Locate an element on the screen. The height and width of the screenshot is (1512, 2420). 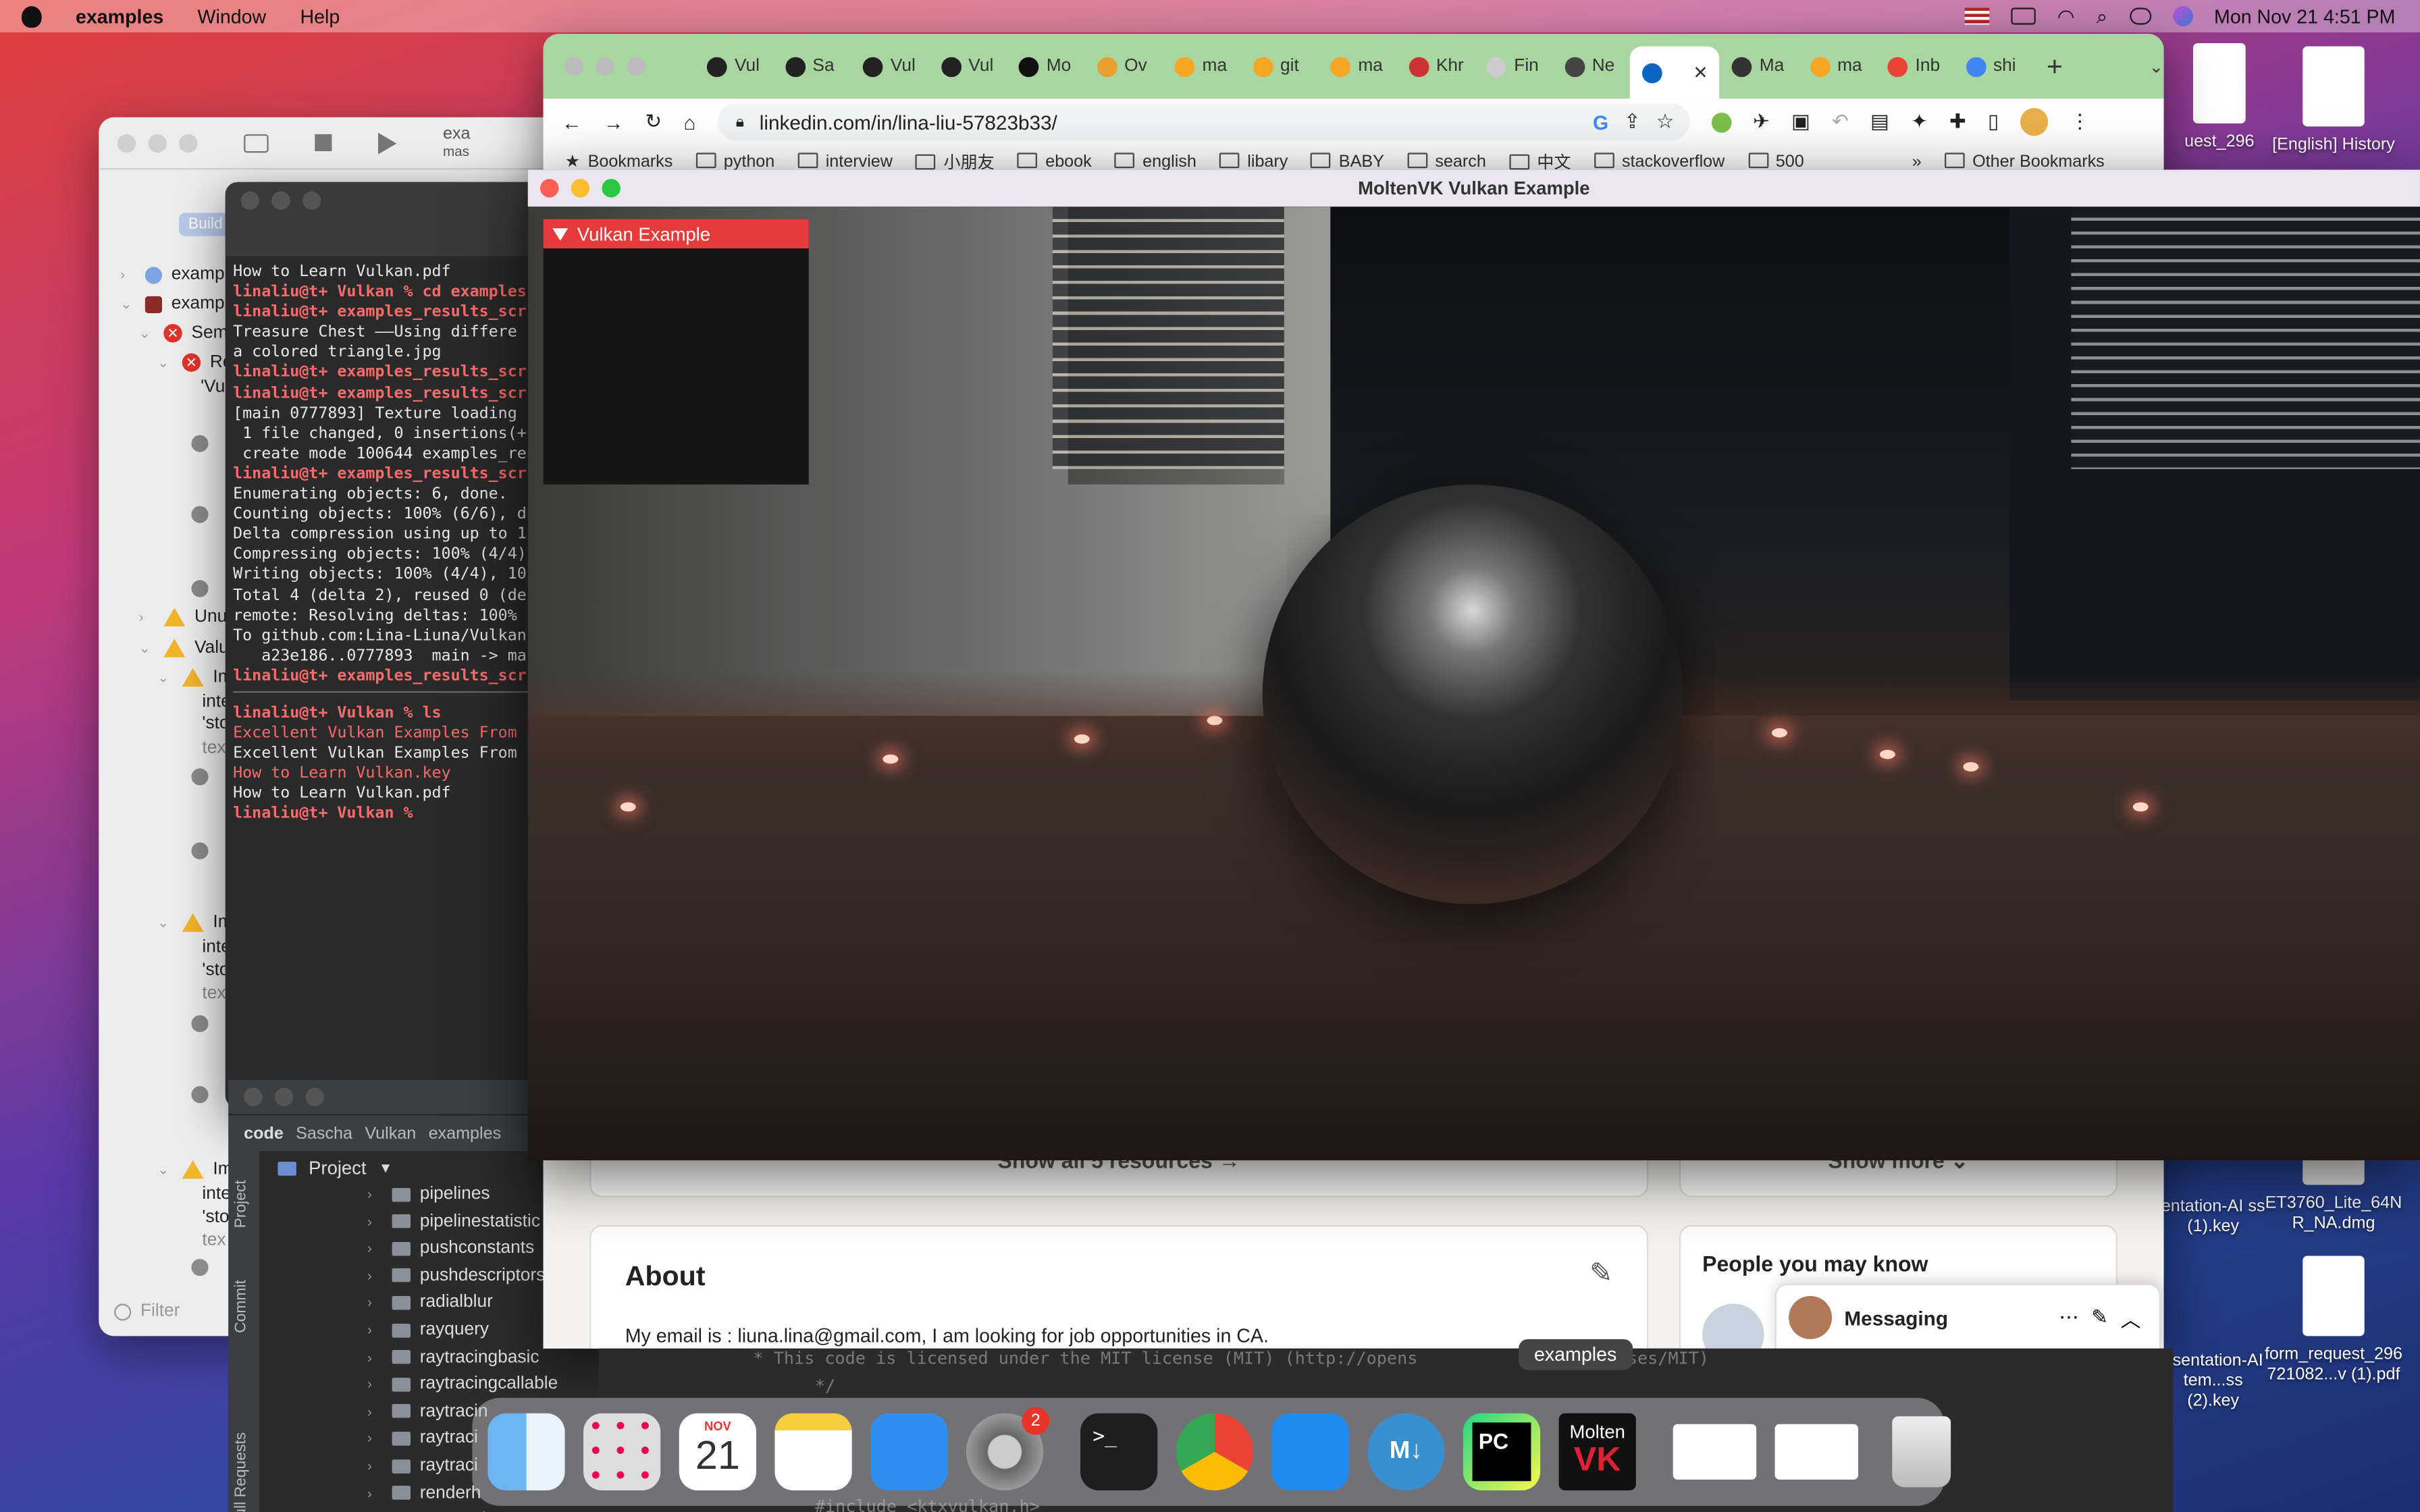
collapse-icon is located at coordinates (560, 233).